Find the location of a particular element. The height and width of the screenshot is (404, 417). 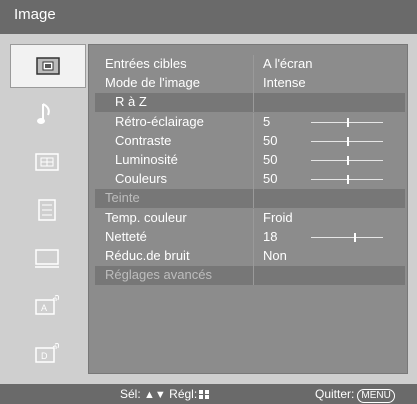

menu-row: Rétro-éclairage 5 is located at coordinates (250, 122).